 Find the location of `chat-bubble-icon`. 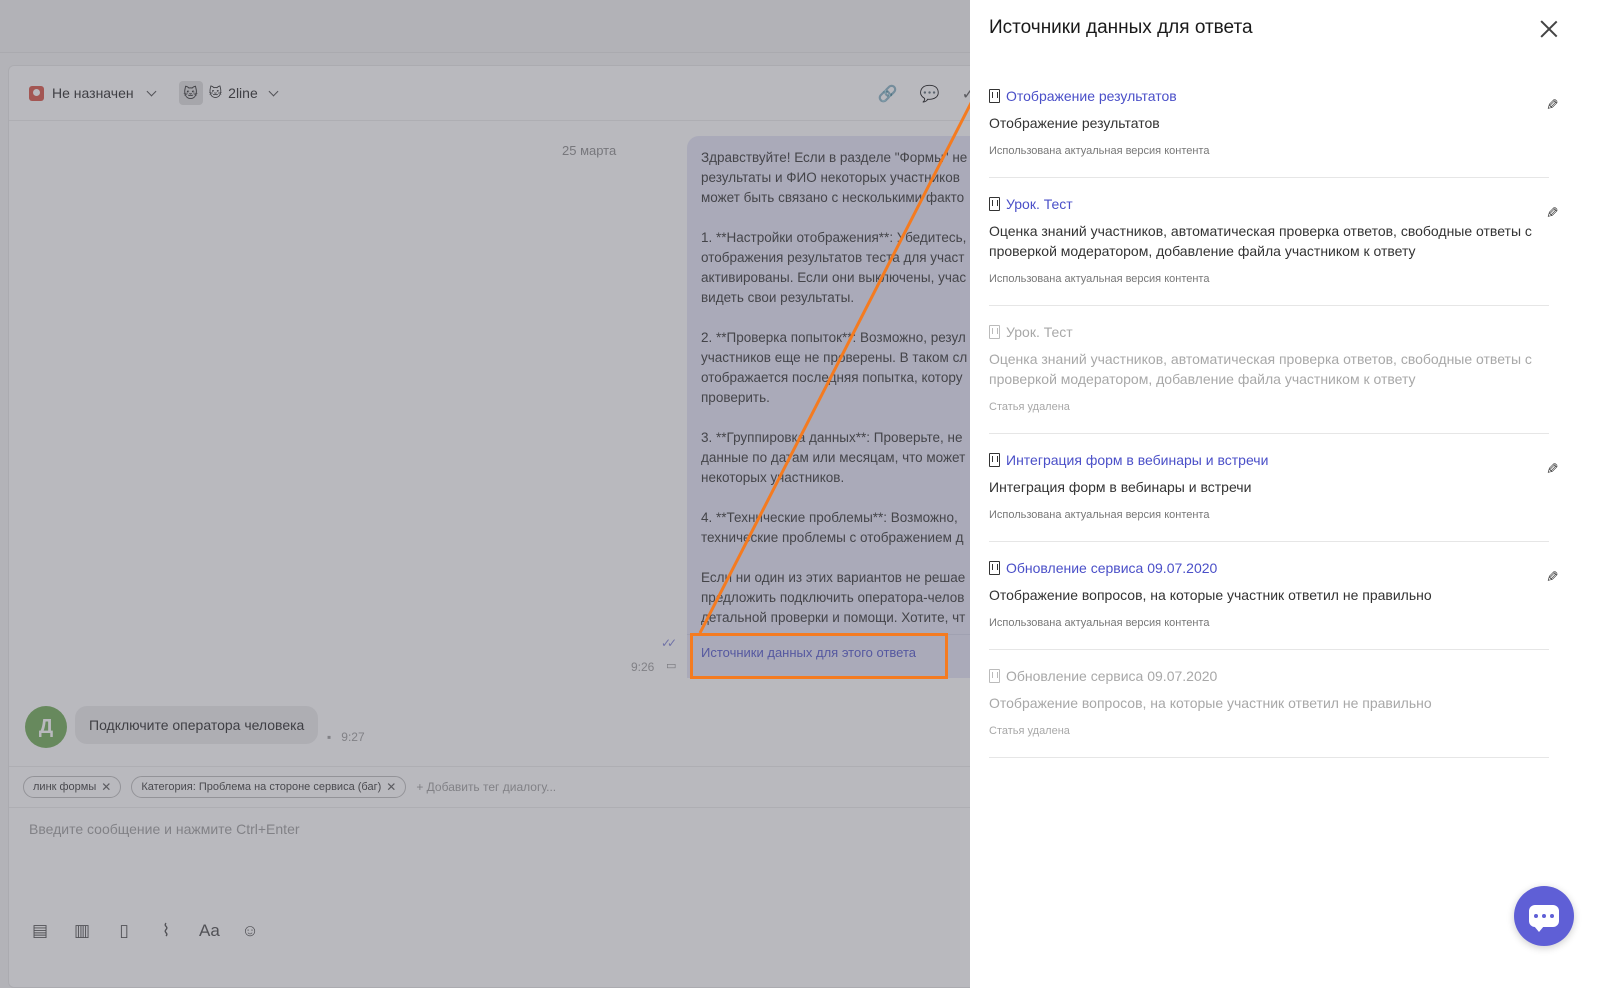

chat-bubble-icon is located at coordinates (1544, 918).